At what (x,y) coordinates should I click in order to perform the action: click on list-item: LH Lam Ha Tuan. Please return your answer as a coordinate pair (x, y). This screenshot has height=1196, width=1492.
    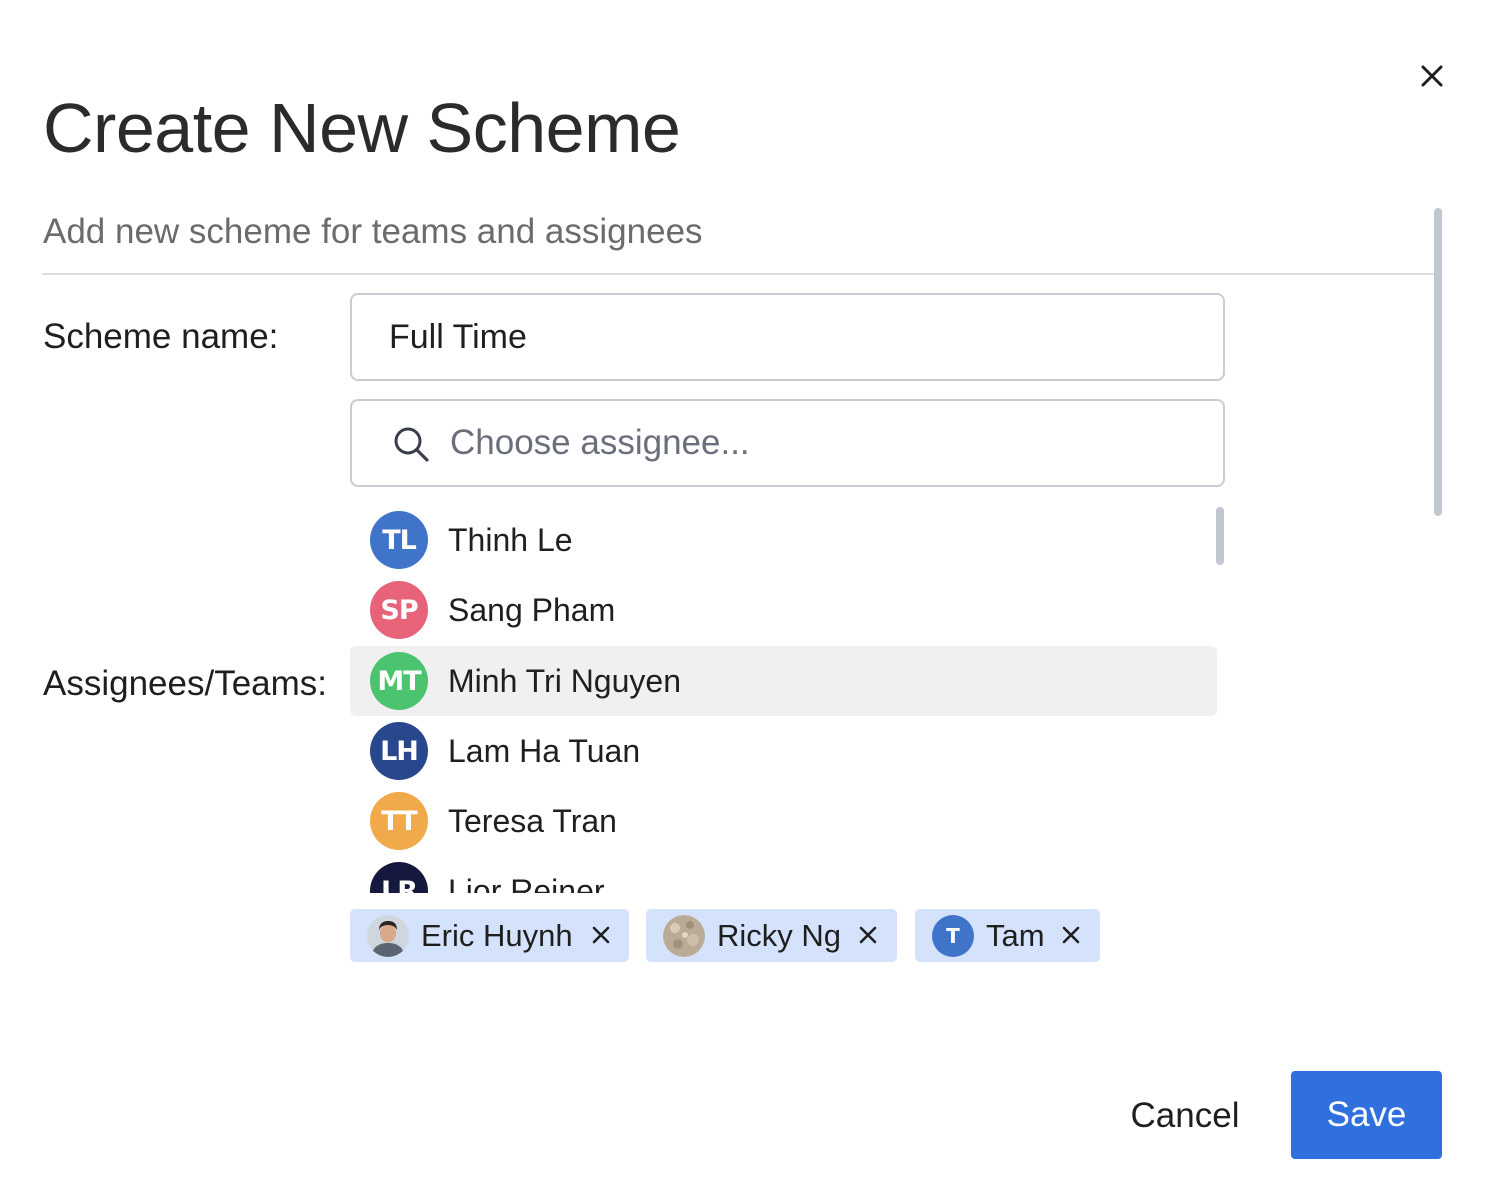
    Looking at the image, I should click on (783, 751).